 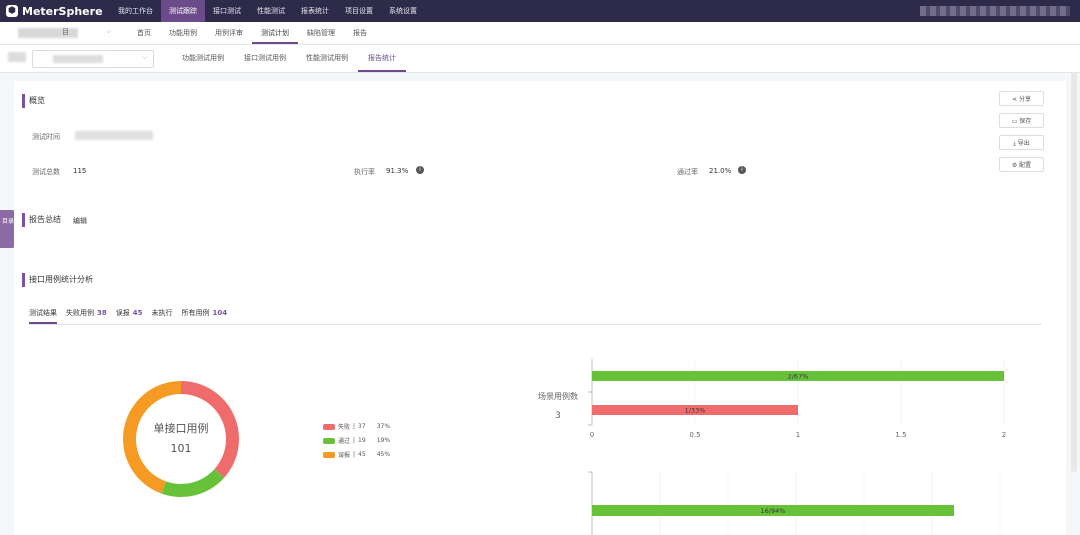 I want to click on tab-performance-cases: 性能测试用例, so click(x=327, y=58).